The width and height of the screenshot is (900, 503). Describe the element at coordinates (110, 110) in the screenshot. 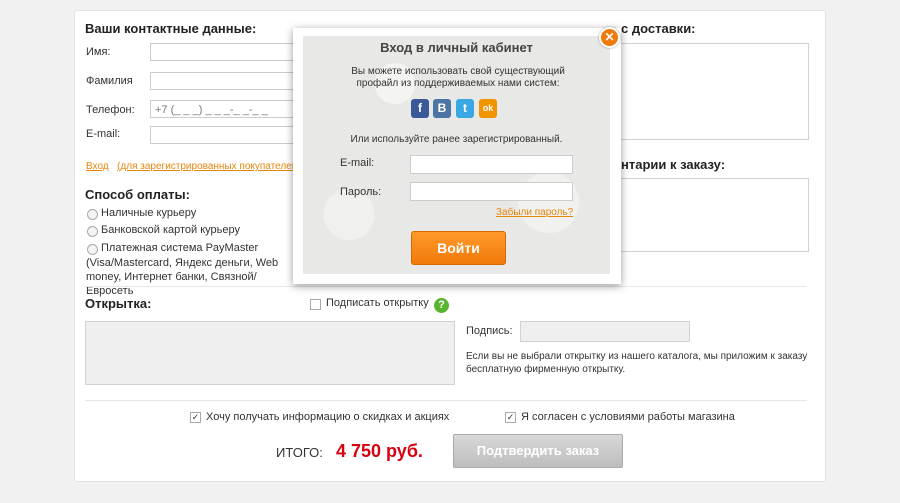

I see `phone-label: Телефон:` at that location.